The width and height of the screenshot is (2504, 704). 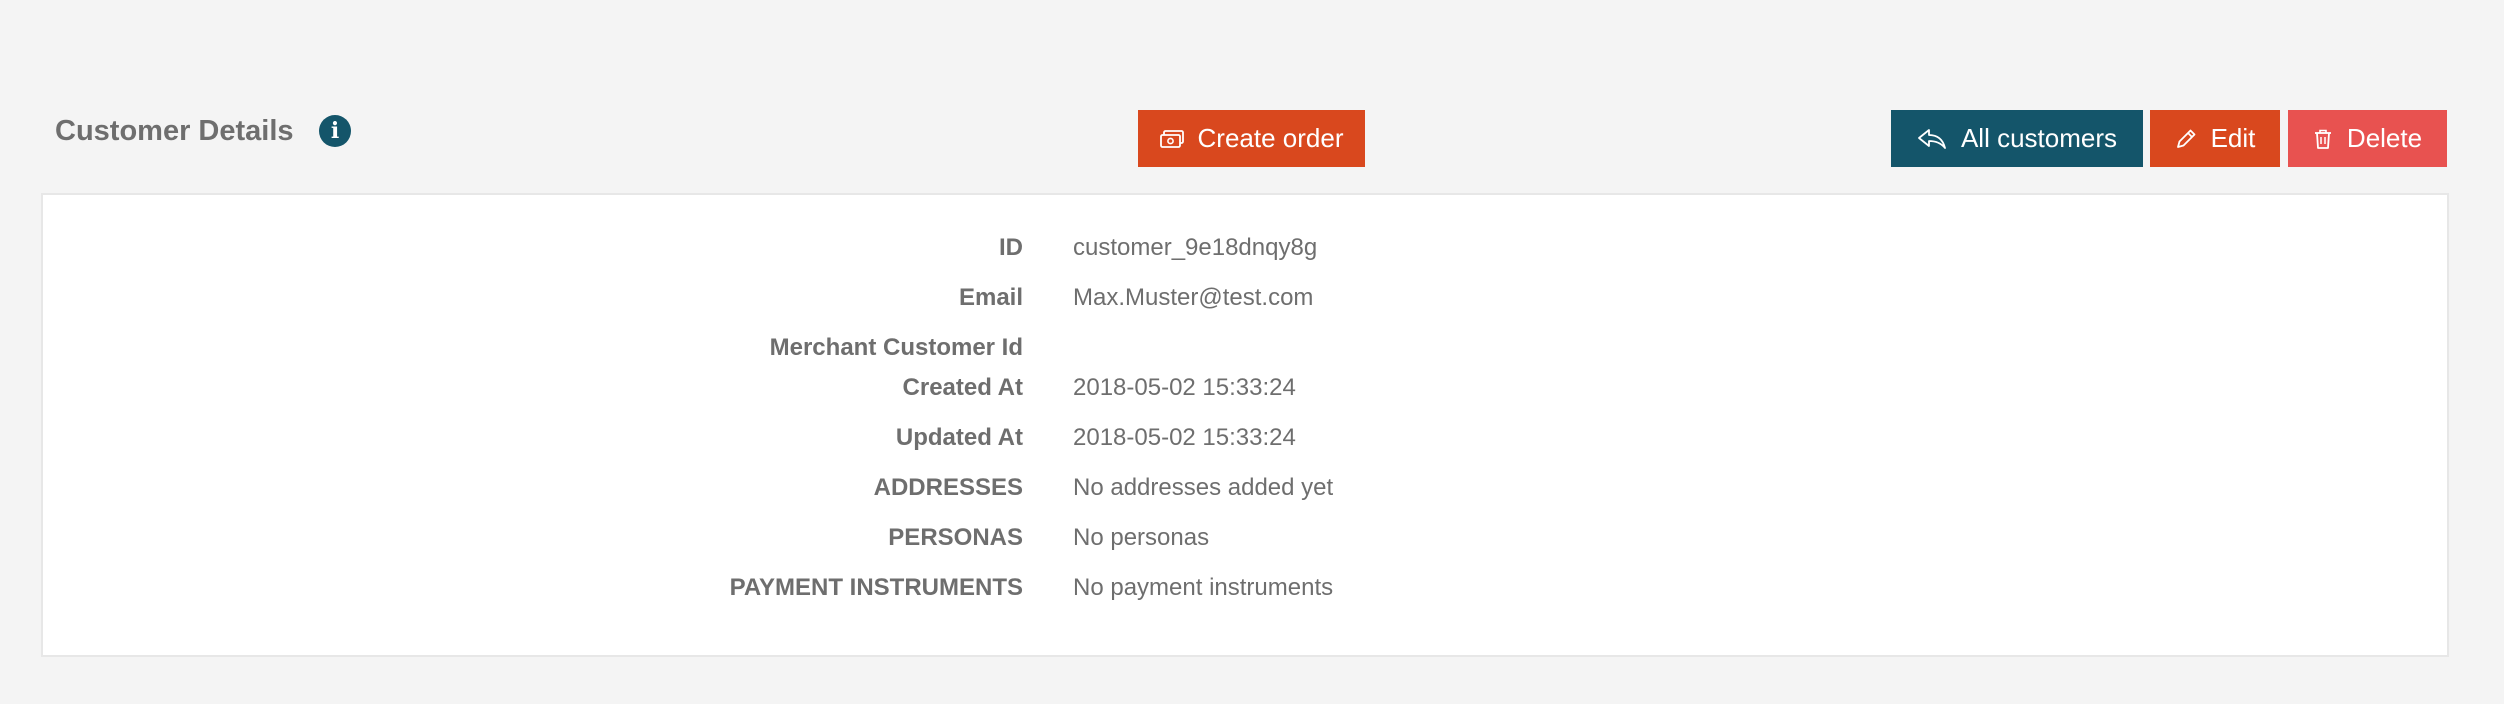 I want to click on detail-label: Email, so click(x=990, y=297).